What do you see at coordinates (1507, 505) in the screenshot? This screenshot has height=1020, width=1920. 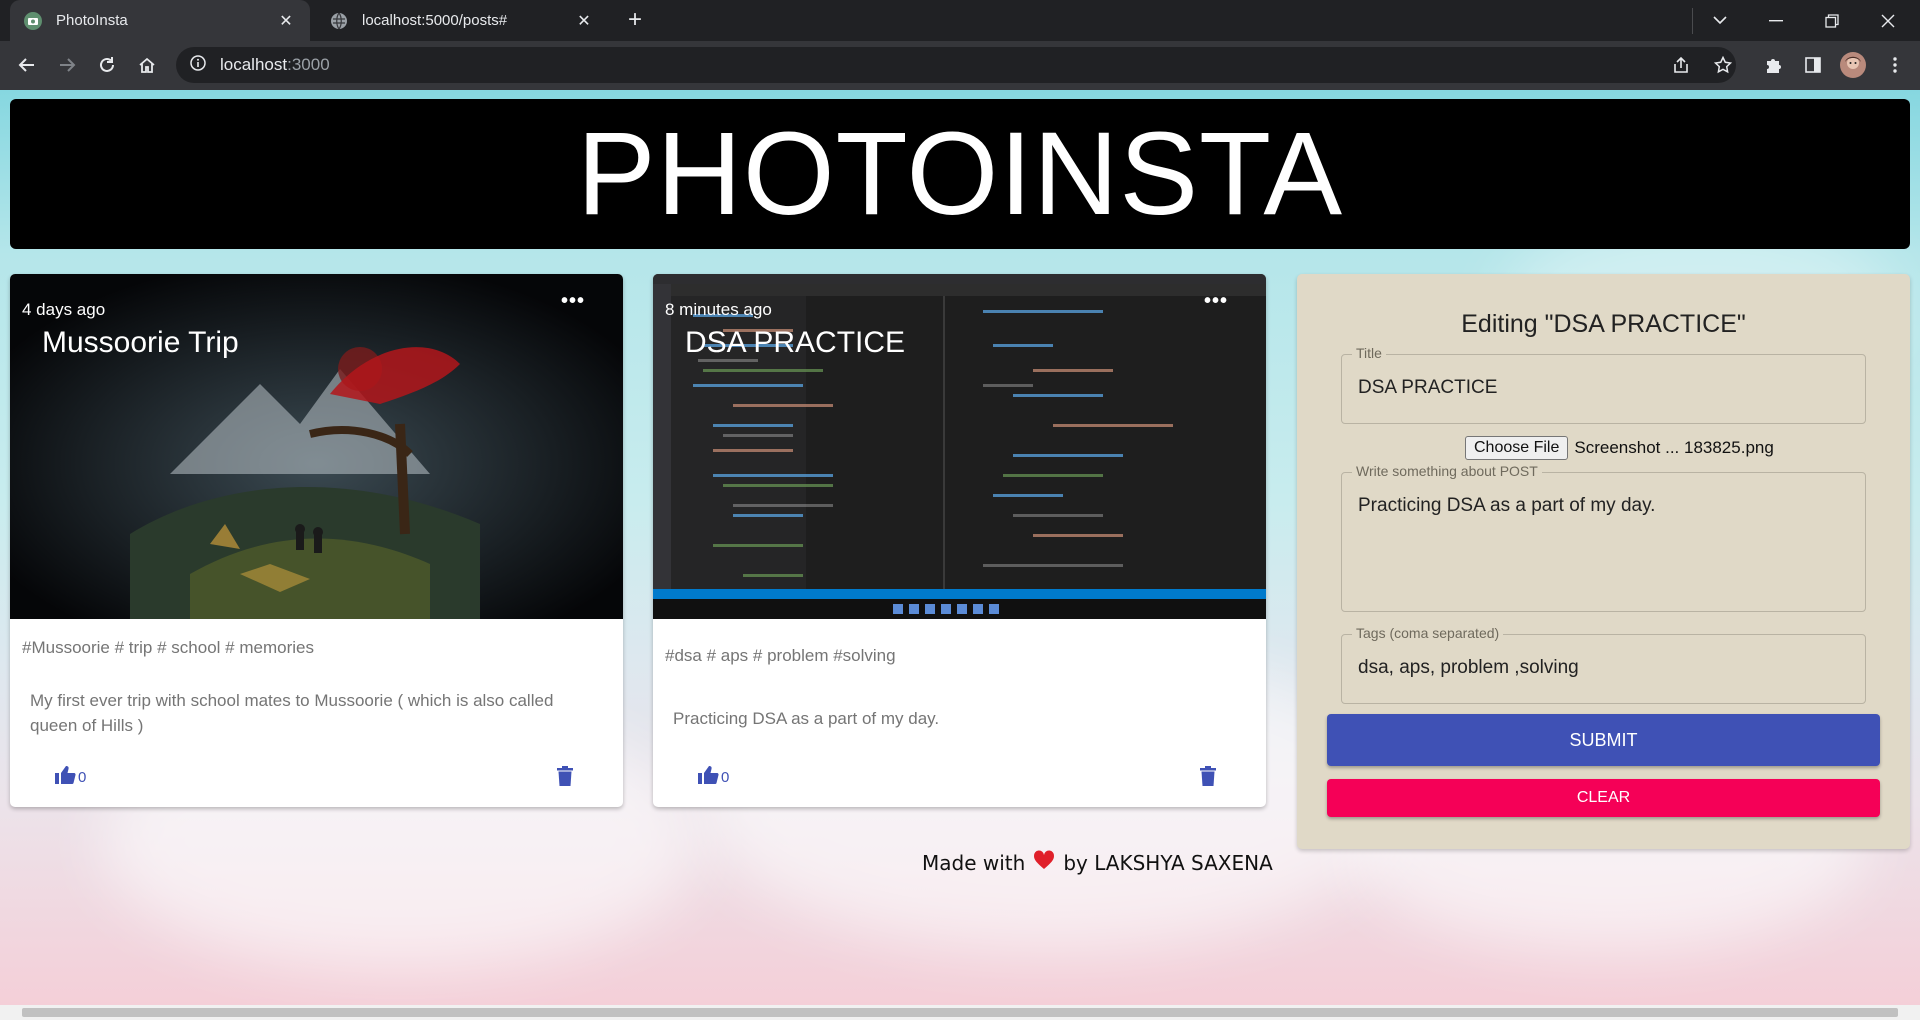 I see `message-value: Practicing DSA as a part of my day.` at bounding box center [1507, 505].